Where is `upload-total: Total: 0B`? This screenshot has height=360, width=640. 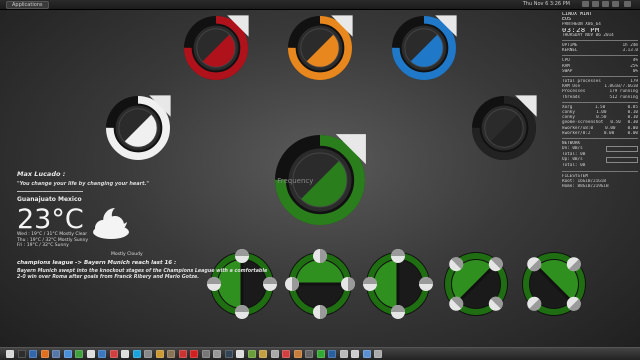
upload-total: Total: 0B is located at coordinates (574, 166).